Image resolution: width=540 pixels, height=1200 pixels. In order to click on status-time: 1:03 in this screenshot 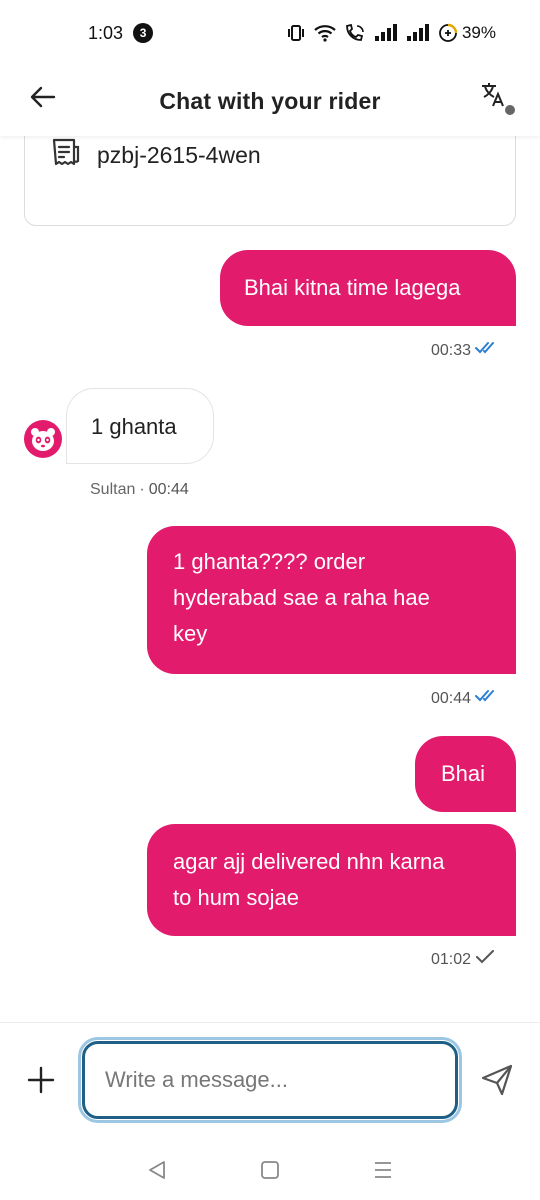, I will do `click(106, 32)`.